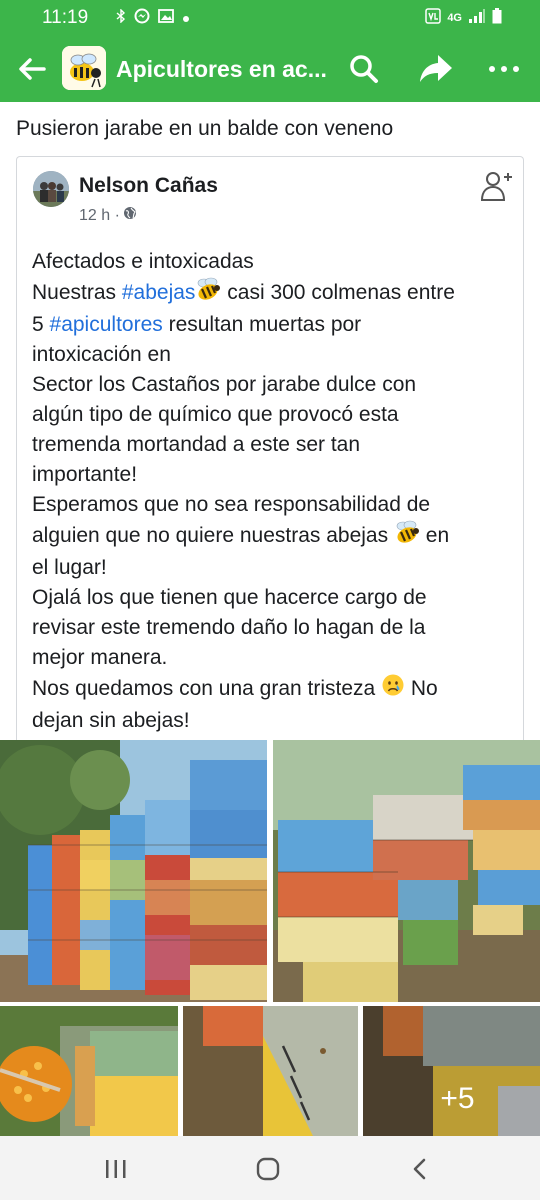 The width and height of the screenshot is (540, 1200). What do you see at coordinates (497, 186) in the screenshot?
I see `add-friend-icon` at bounding box center [497, 186].